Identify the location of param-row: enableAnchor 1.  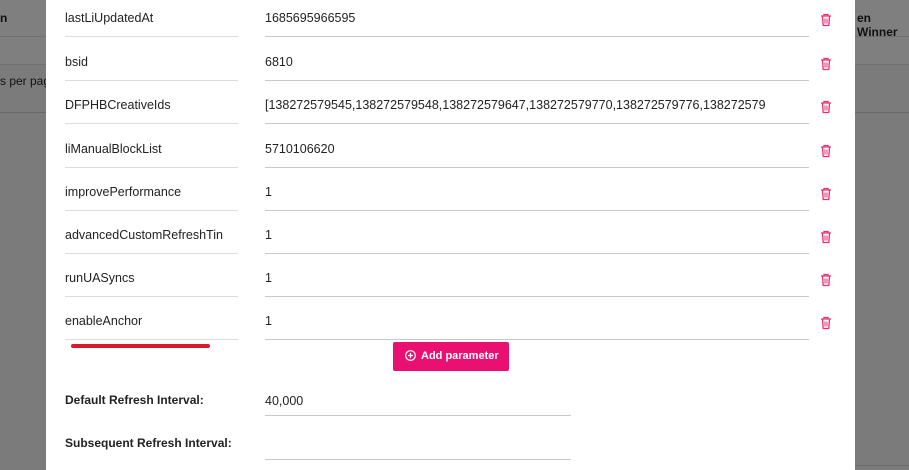
(450, 324).